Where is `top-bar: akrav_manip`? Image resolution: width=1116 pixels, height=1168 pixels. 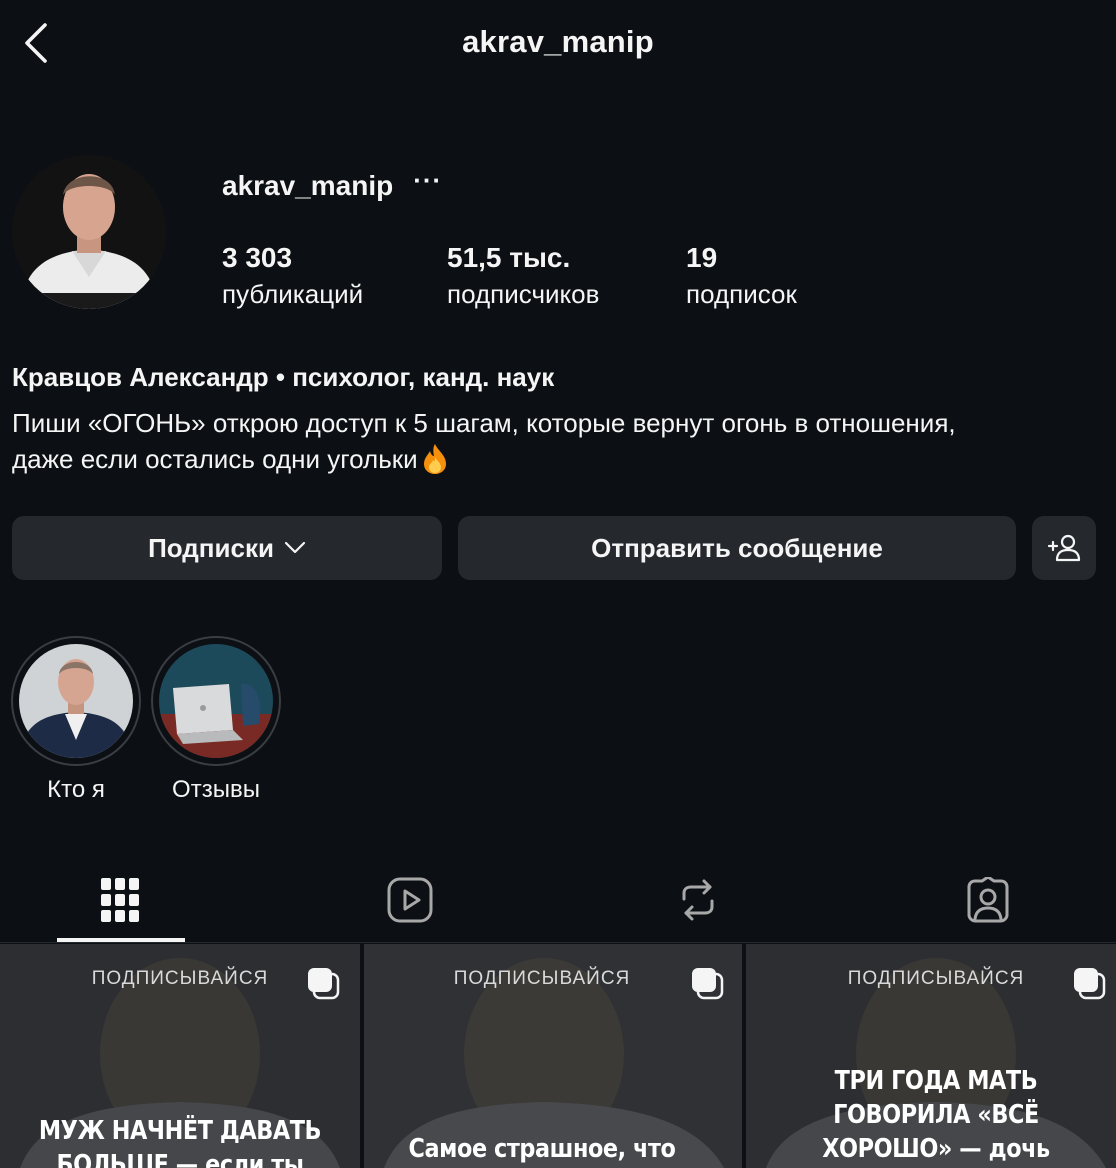
top-bar: akrav_manip is located at coordinates (558, 44).